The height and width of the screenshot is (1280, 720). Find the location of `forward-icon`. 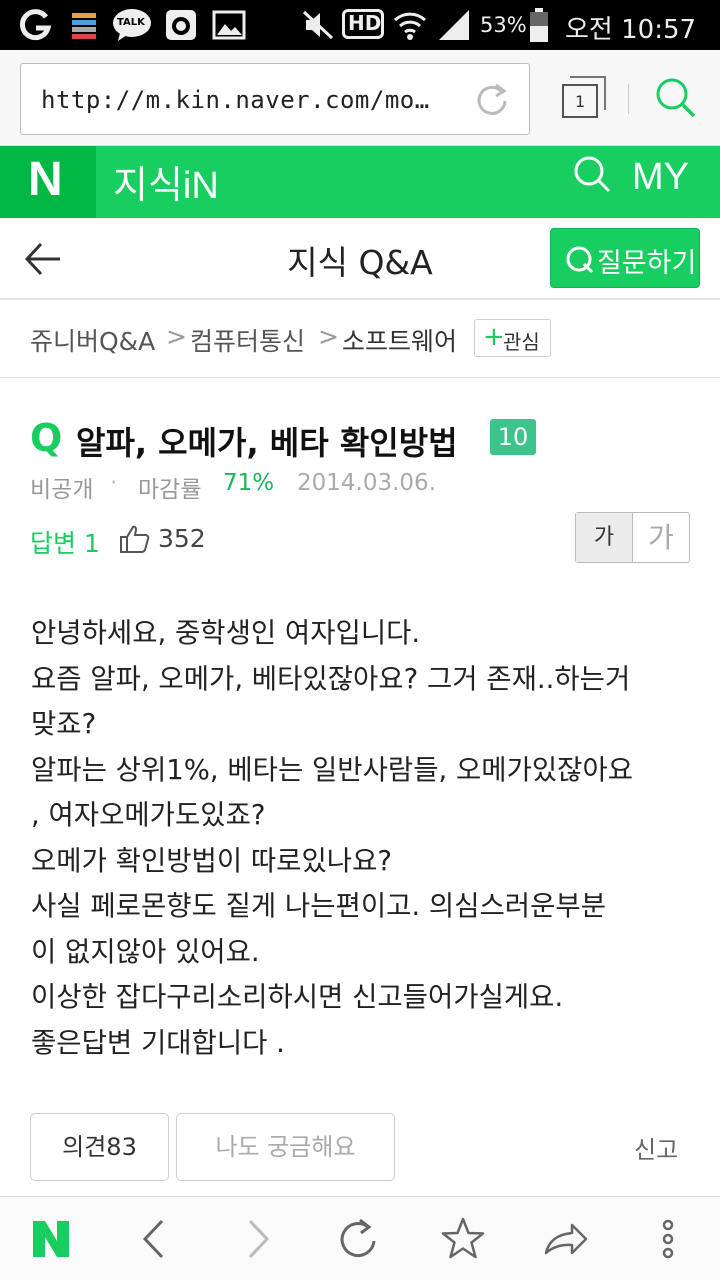

forward-icon is located at coordinates (258, 1239).